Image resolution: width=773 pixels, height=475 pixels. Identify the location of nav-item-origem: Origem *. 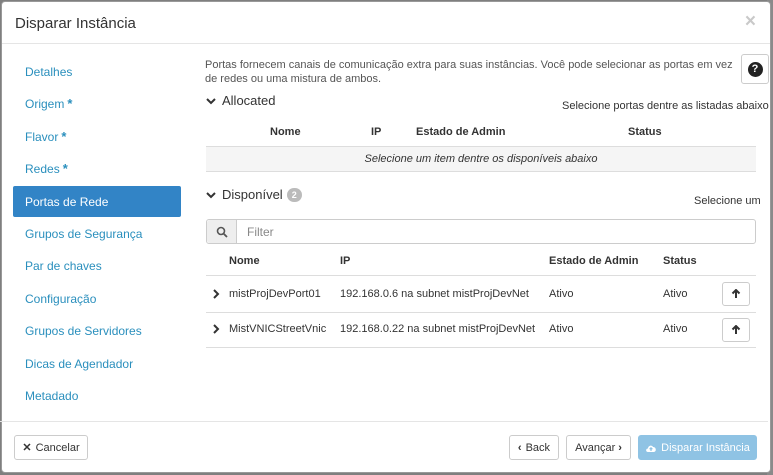
(97, 103).